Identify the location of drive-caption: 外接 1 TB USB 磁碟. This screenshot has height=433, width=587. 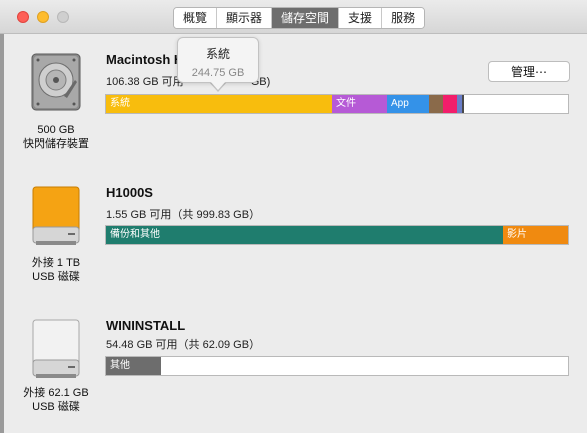
(56, 270).